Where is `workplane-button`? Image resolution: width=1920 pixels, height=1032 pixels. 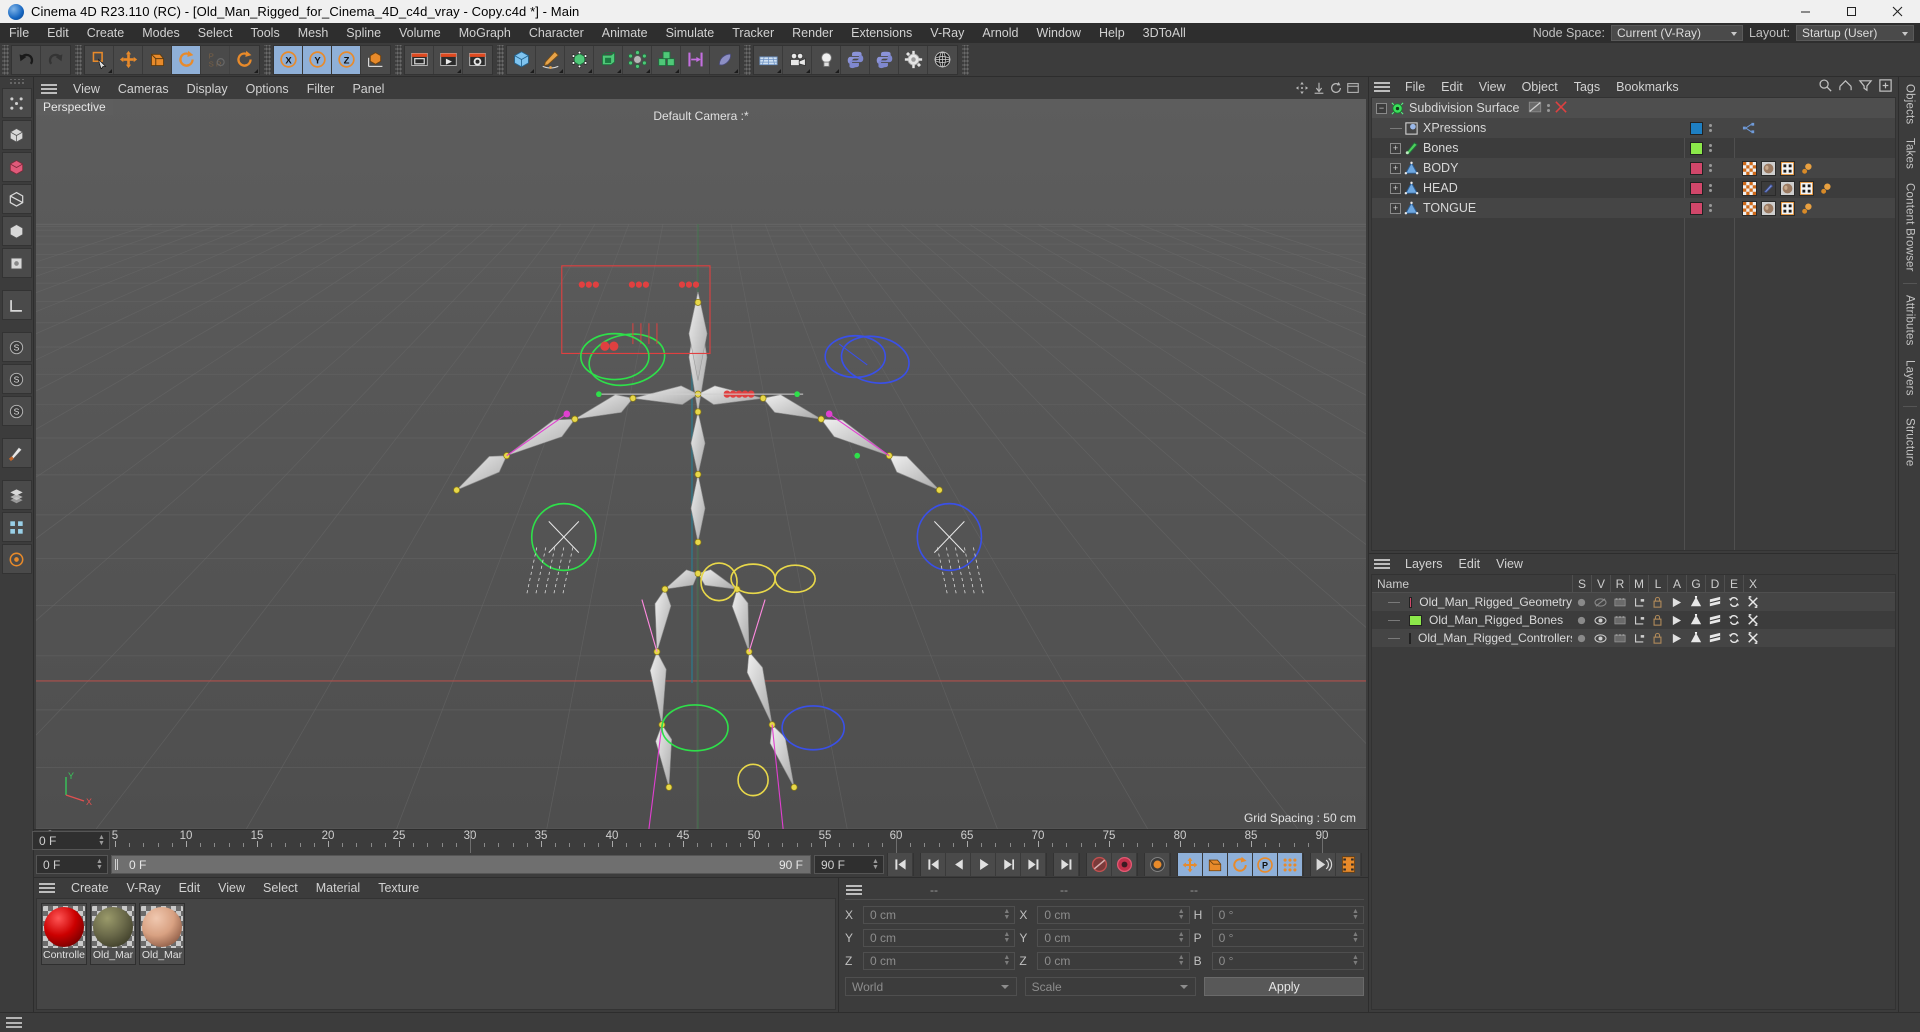 workplane-button is located at coordinates (16, 305).